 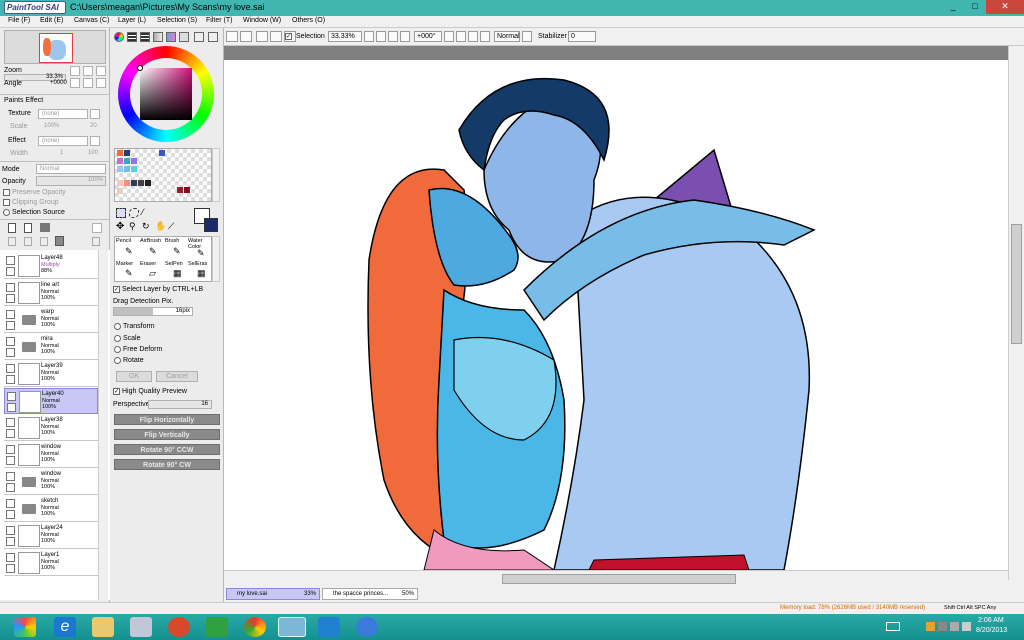 What do you see at coordinates (308, 20) in the screenshot?
I see `menu-others: Others (O)` at bounding box center [308, 20].